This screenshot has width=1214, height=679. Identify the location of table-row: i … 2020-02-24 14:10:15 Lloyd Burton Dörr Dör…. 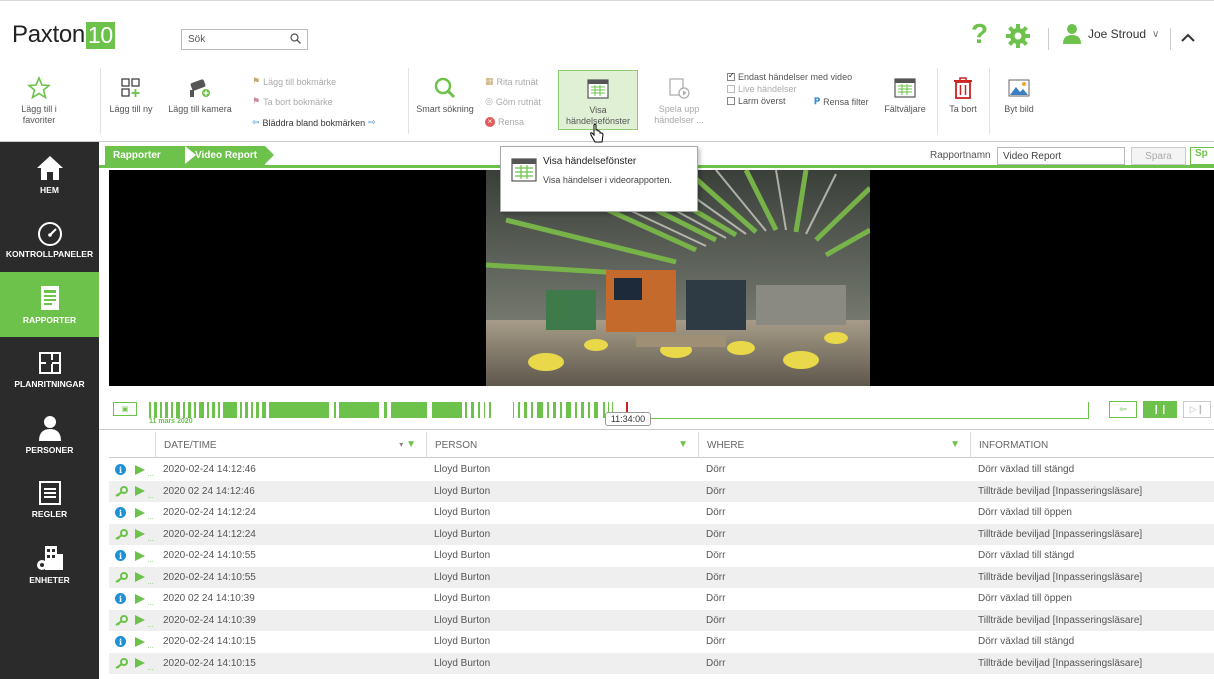
(661, 642).